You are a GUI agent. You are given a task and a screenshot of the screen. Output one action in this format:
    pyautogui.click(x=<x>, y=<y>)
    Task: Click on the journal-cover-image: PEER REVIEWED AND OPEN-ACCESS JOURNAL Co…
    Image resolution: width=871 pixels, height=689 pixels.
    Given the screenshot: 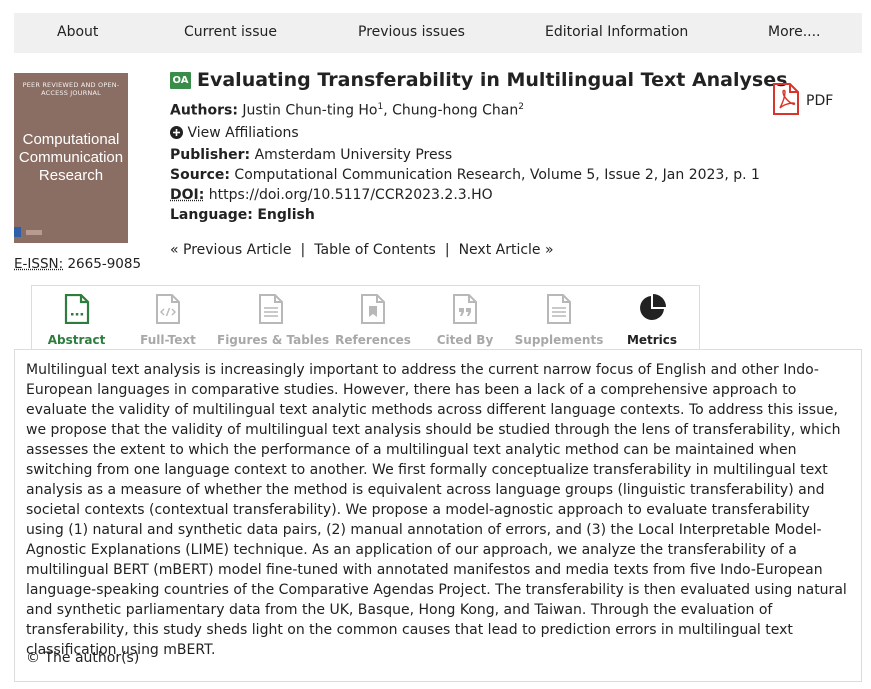 What is the action you would take?
    pyautogui.click(x=71, y=158)
    